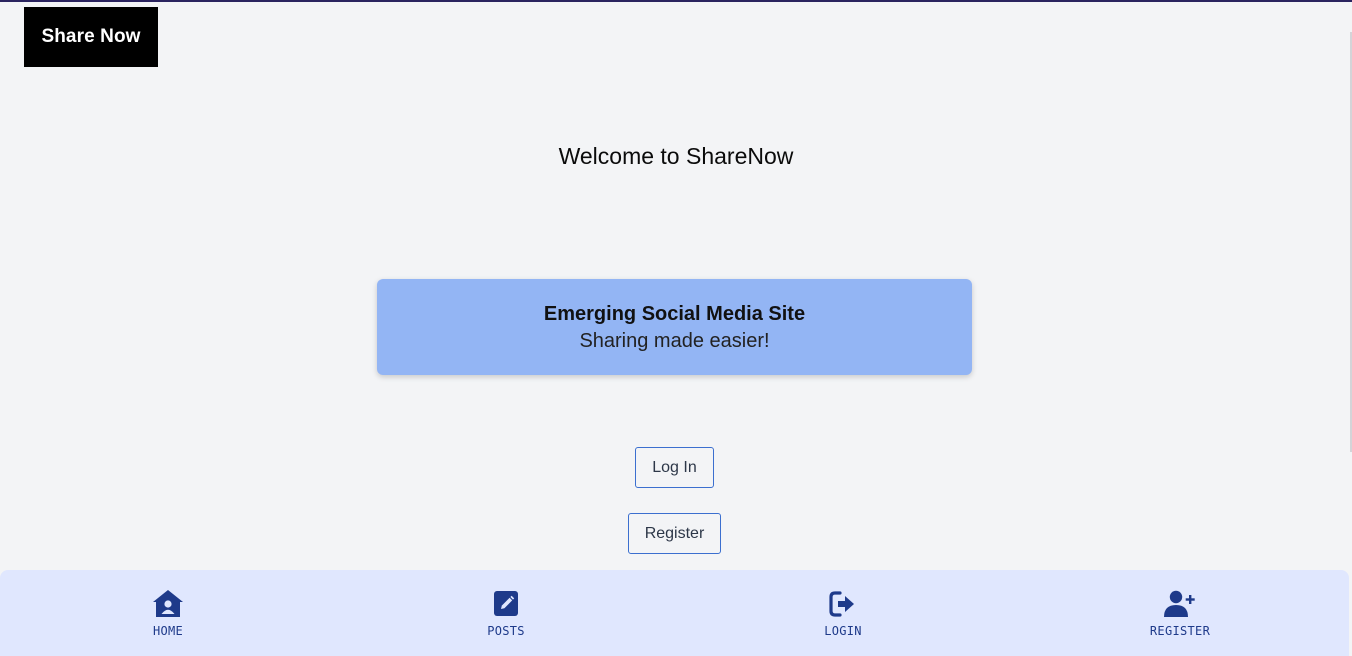 The height and width of the screenshot is (656, 1352). I want to click on login-icon, so click(843, 604).